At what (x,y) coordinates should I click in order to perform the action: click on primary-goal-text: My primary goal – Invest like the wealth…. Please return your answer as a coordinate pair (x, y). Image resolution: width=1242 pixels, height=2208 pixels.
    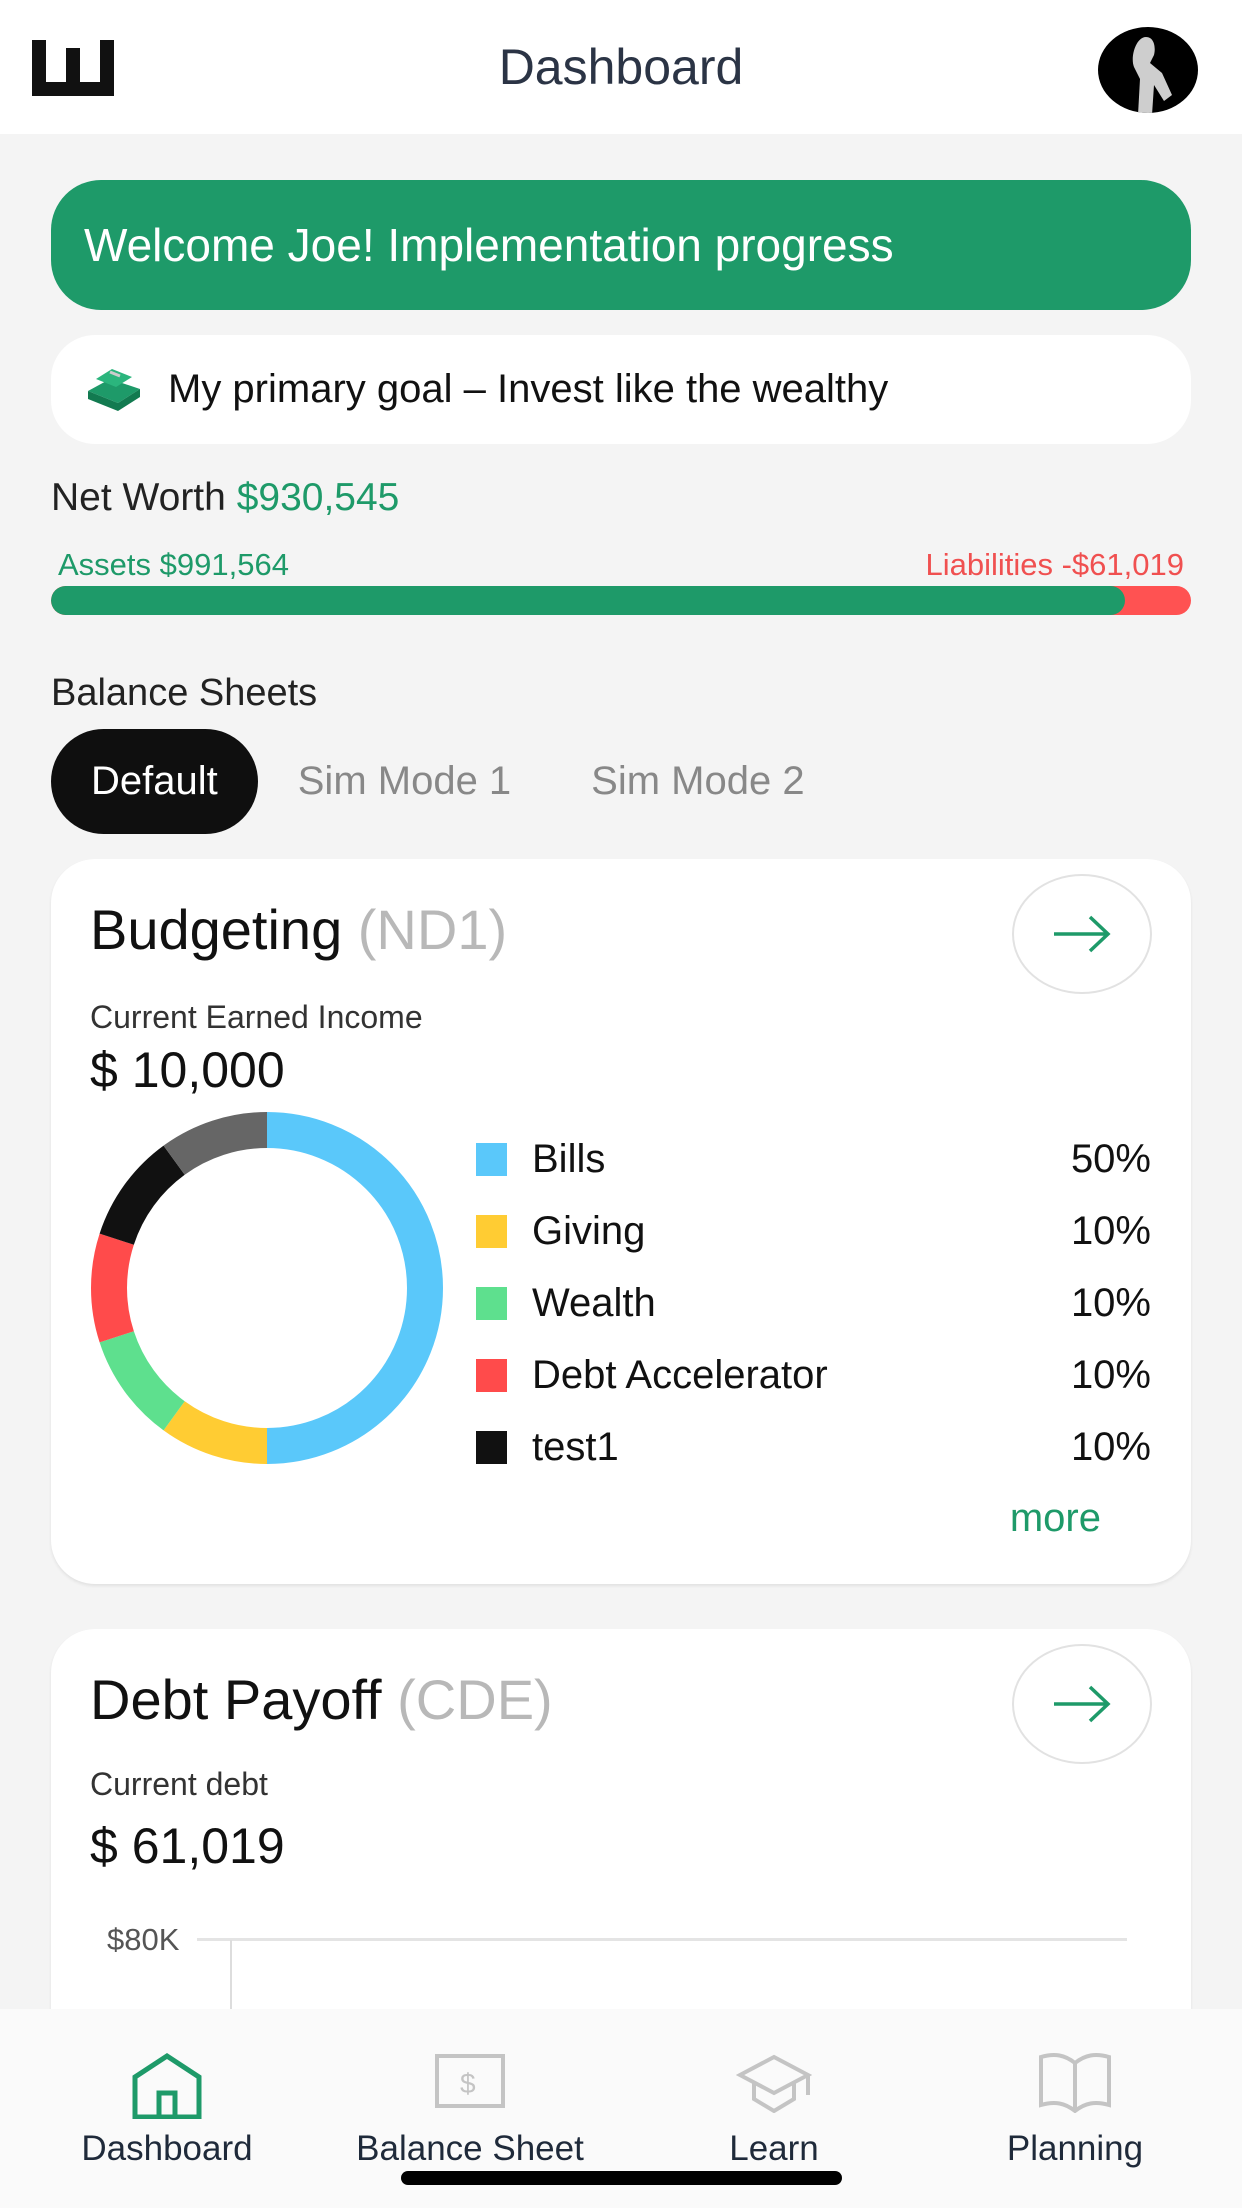
    Looking at the image, I should click on (528, 389).